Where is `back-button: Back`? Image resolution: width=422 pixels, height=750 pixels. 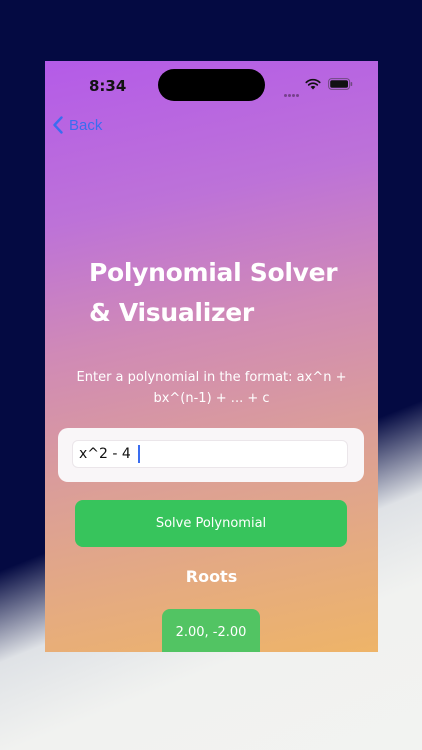
back-button: Back is located at coordinates (76, 125).